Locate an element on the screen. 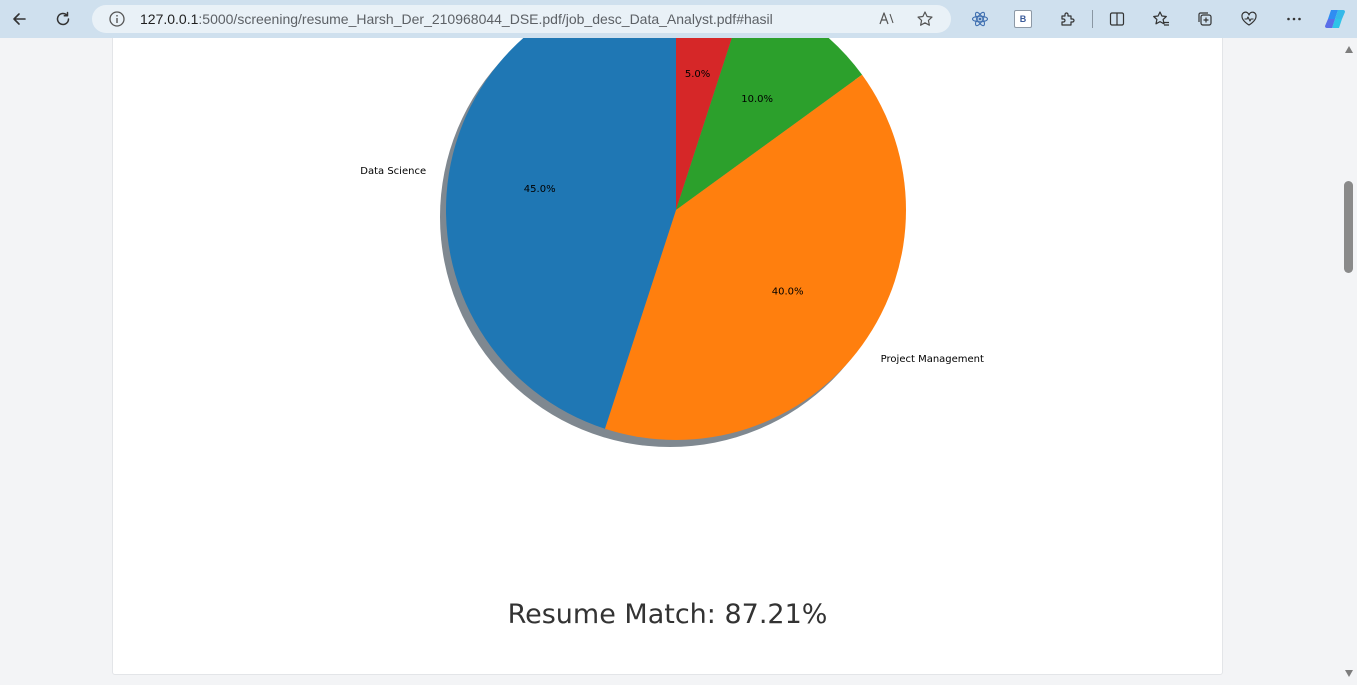 The height and width of the screenshot is (685, 1357). copilot-icon is located at coordinates (1335, 19).